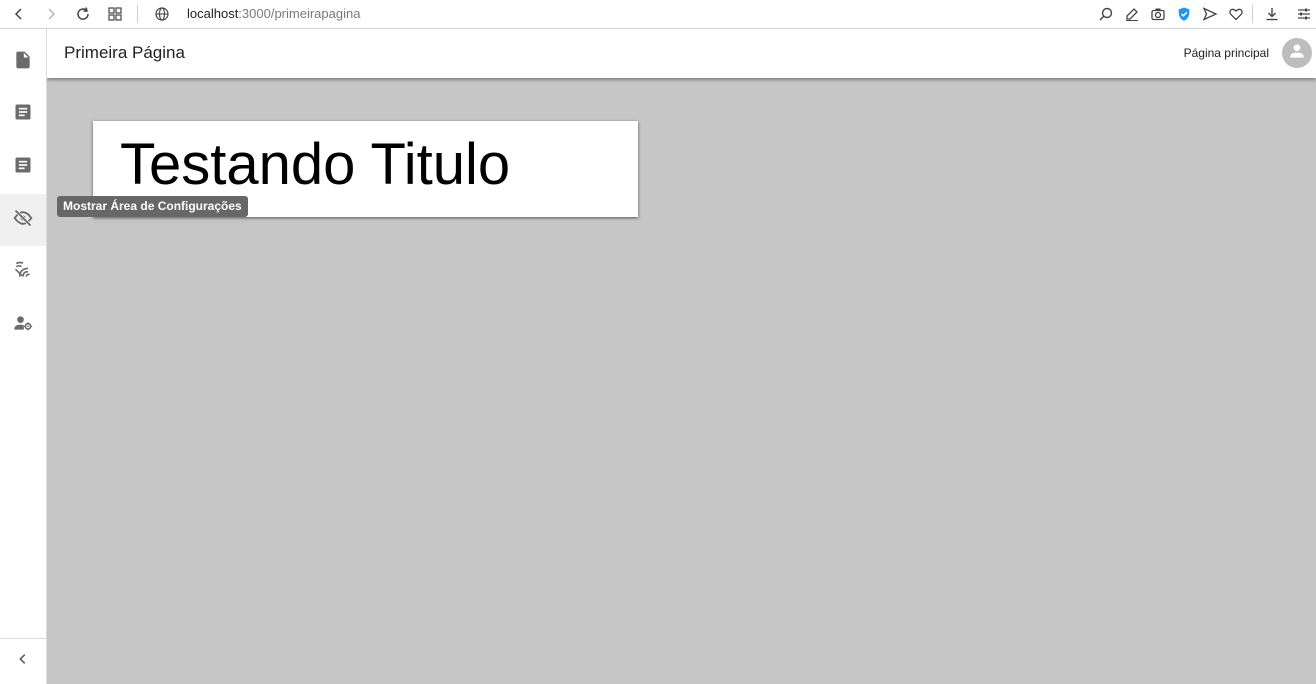 This screenshot has height=684, width=1316. What do you see at coordinates (213, 13) in the screenshot?
I see `url-host: localhost` at bounding box center [213, 13].